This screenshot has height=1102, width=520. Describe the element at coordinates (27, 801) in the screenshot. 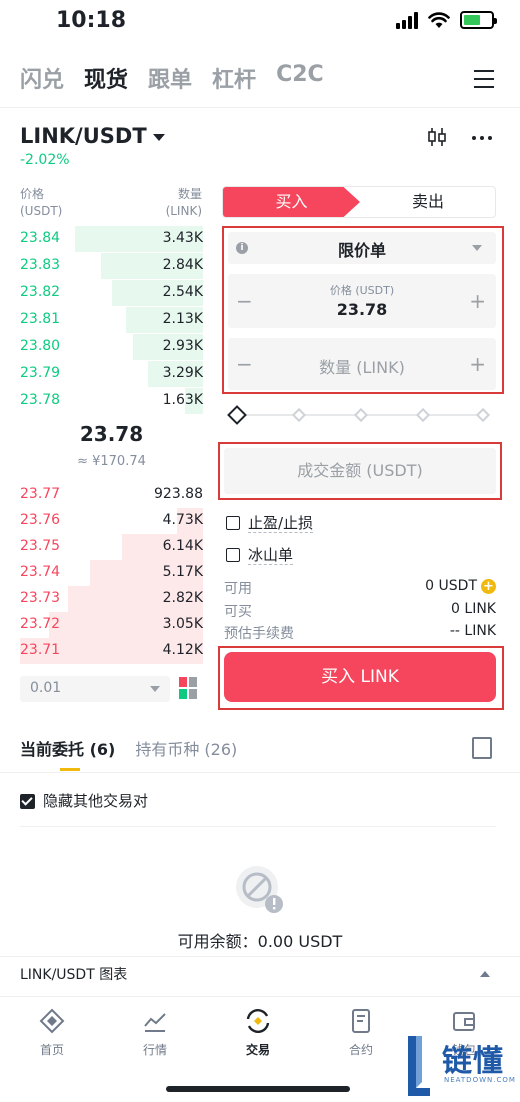

I see `checkbox-checked-icon` at that location.